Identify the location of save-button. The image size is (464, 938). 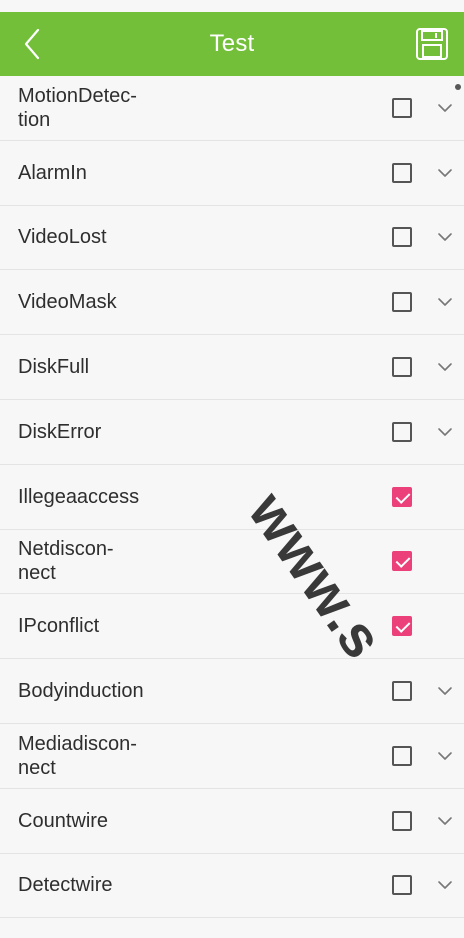
(432, 44).